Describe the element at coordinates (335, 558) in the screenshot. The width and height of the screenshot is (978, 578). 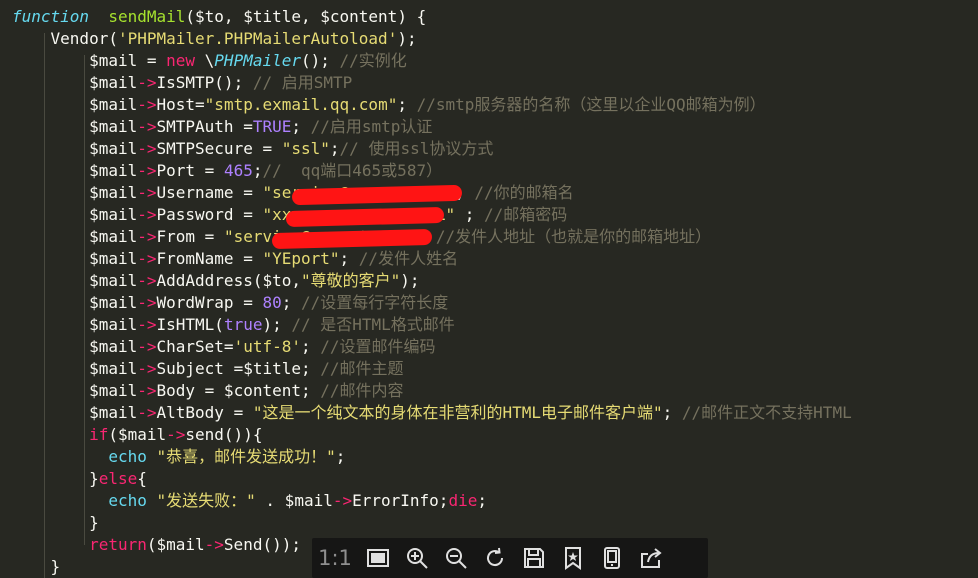
I see `actual-size-button: 1:1` at that location.